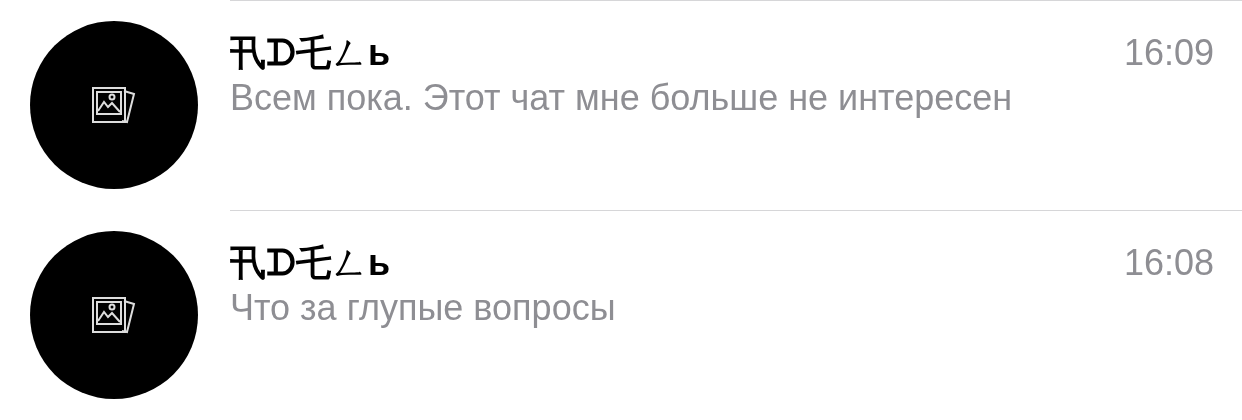 This screenshot has width=1242, height=420. Describe the element at coordinates (622, 98) in the screenshot. I see `message-preview: Всем пока. Этот чат мне больше не интересен` at that location.